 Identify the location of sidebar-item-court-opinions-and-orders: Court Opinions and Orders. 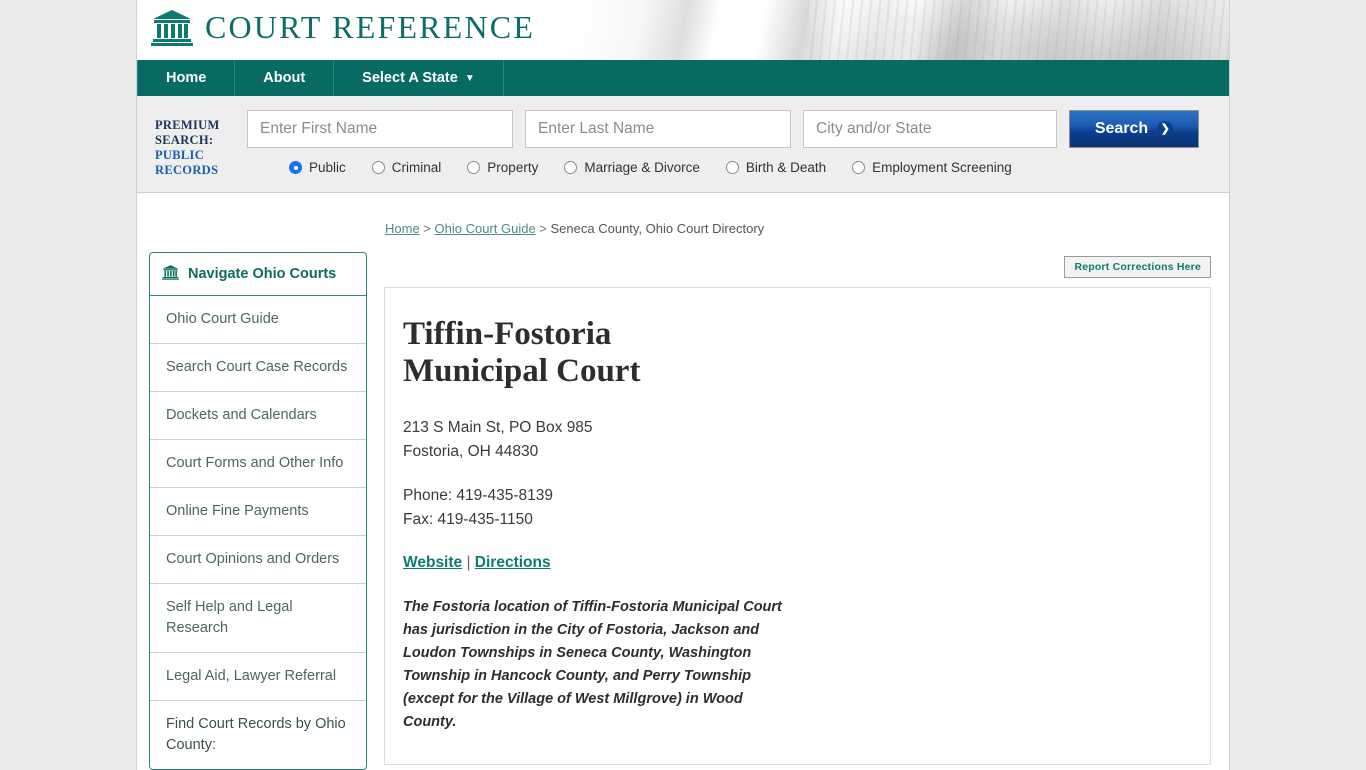
(258, 560).